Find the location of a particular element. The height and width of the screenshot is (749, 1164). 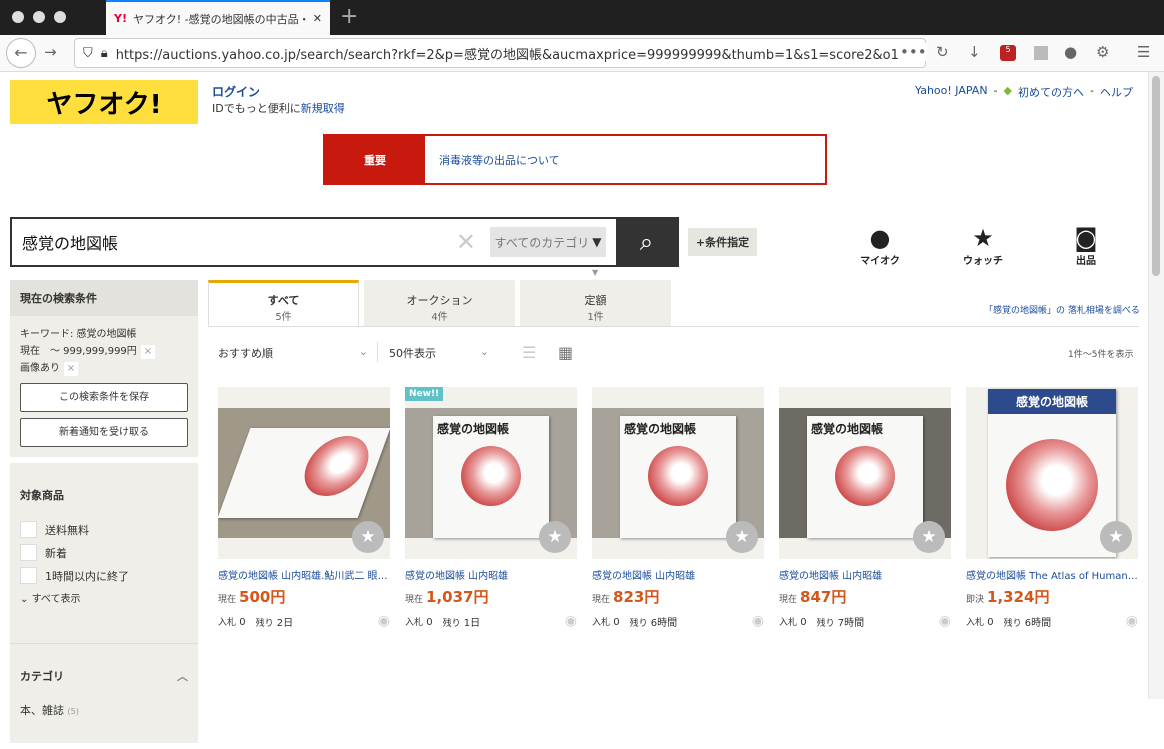

back-button: ← is located at coordinates (21, 53).